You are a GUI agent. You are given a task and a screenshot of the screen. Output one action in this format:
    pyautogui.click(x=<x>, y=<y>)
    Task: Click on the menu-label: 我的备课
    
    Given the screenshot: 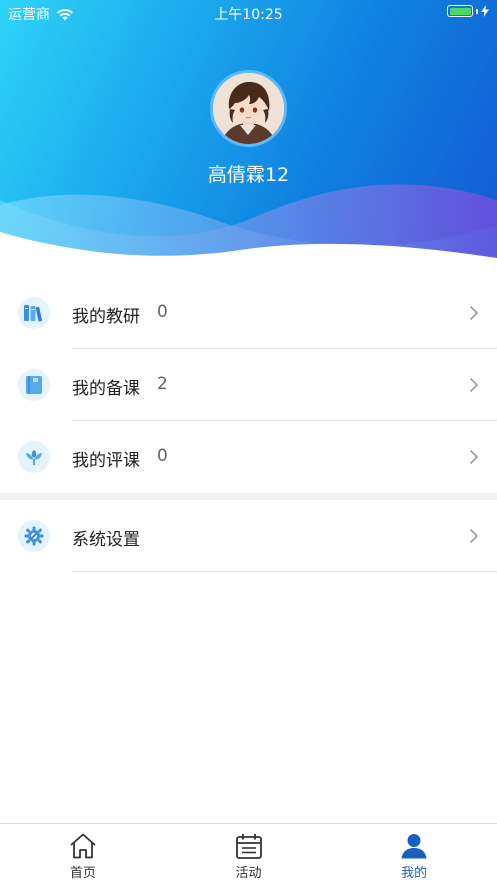 What is the action you would take?
    pyautogui.click(x=106, y=389)
    